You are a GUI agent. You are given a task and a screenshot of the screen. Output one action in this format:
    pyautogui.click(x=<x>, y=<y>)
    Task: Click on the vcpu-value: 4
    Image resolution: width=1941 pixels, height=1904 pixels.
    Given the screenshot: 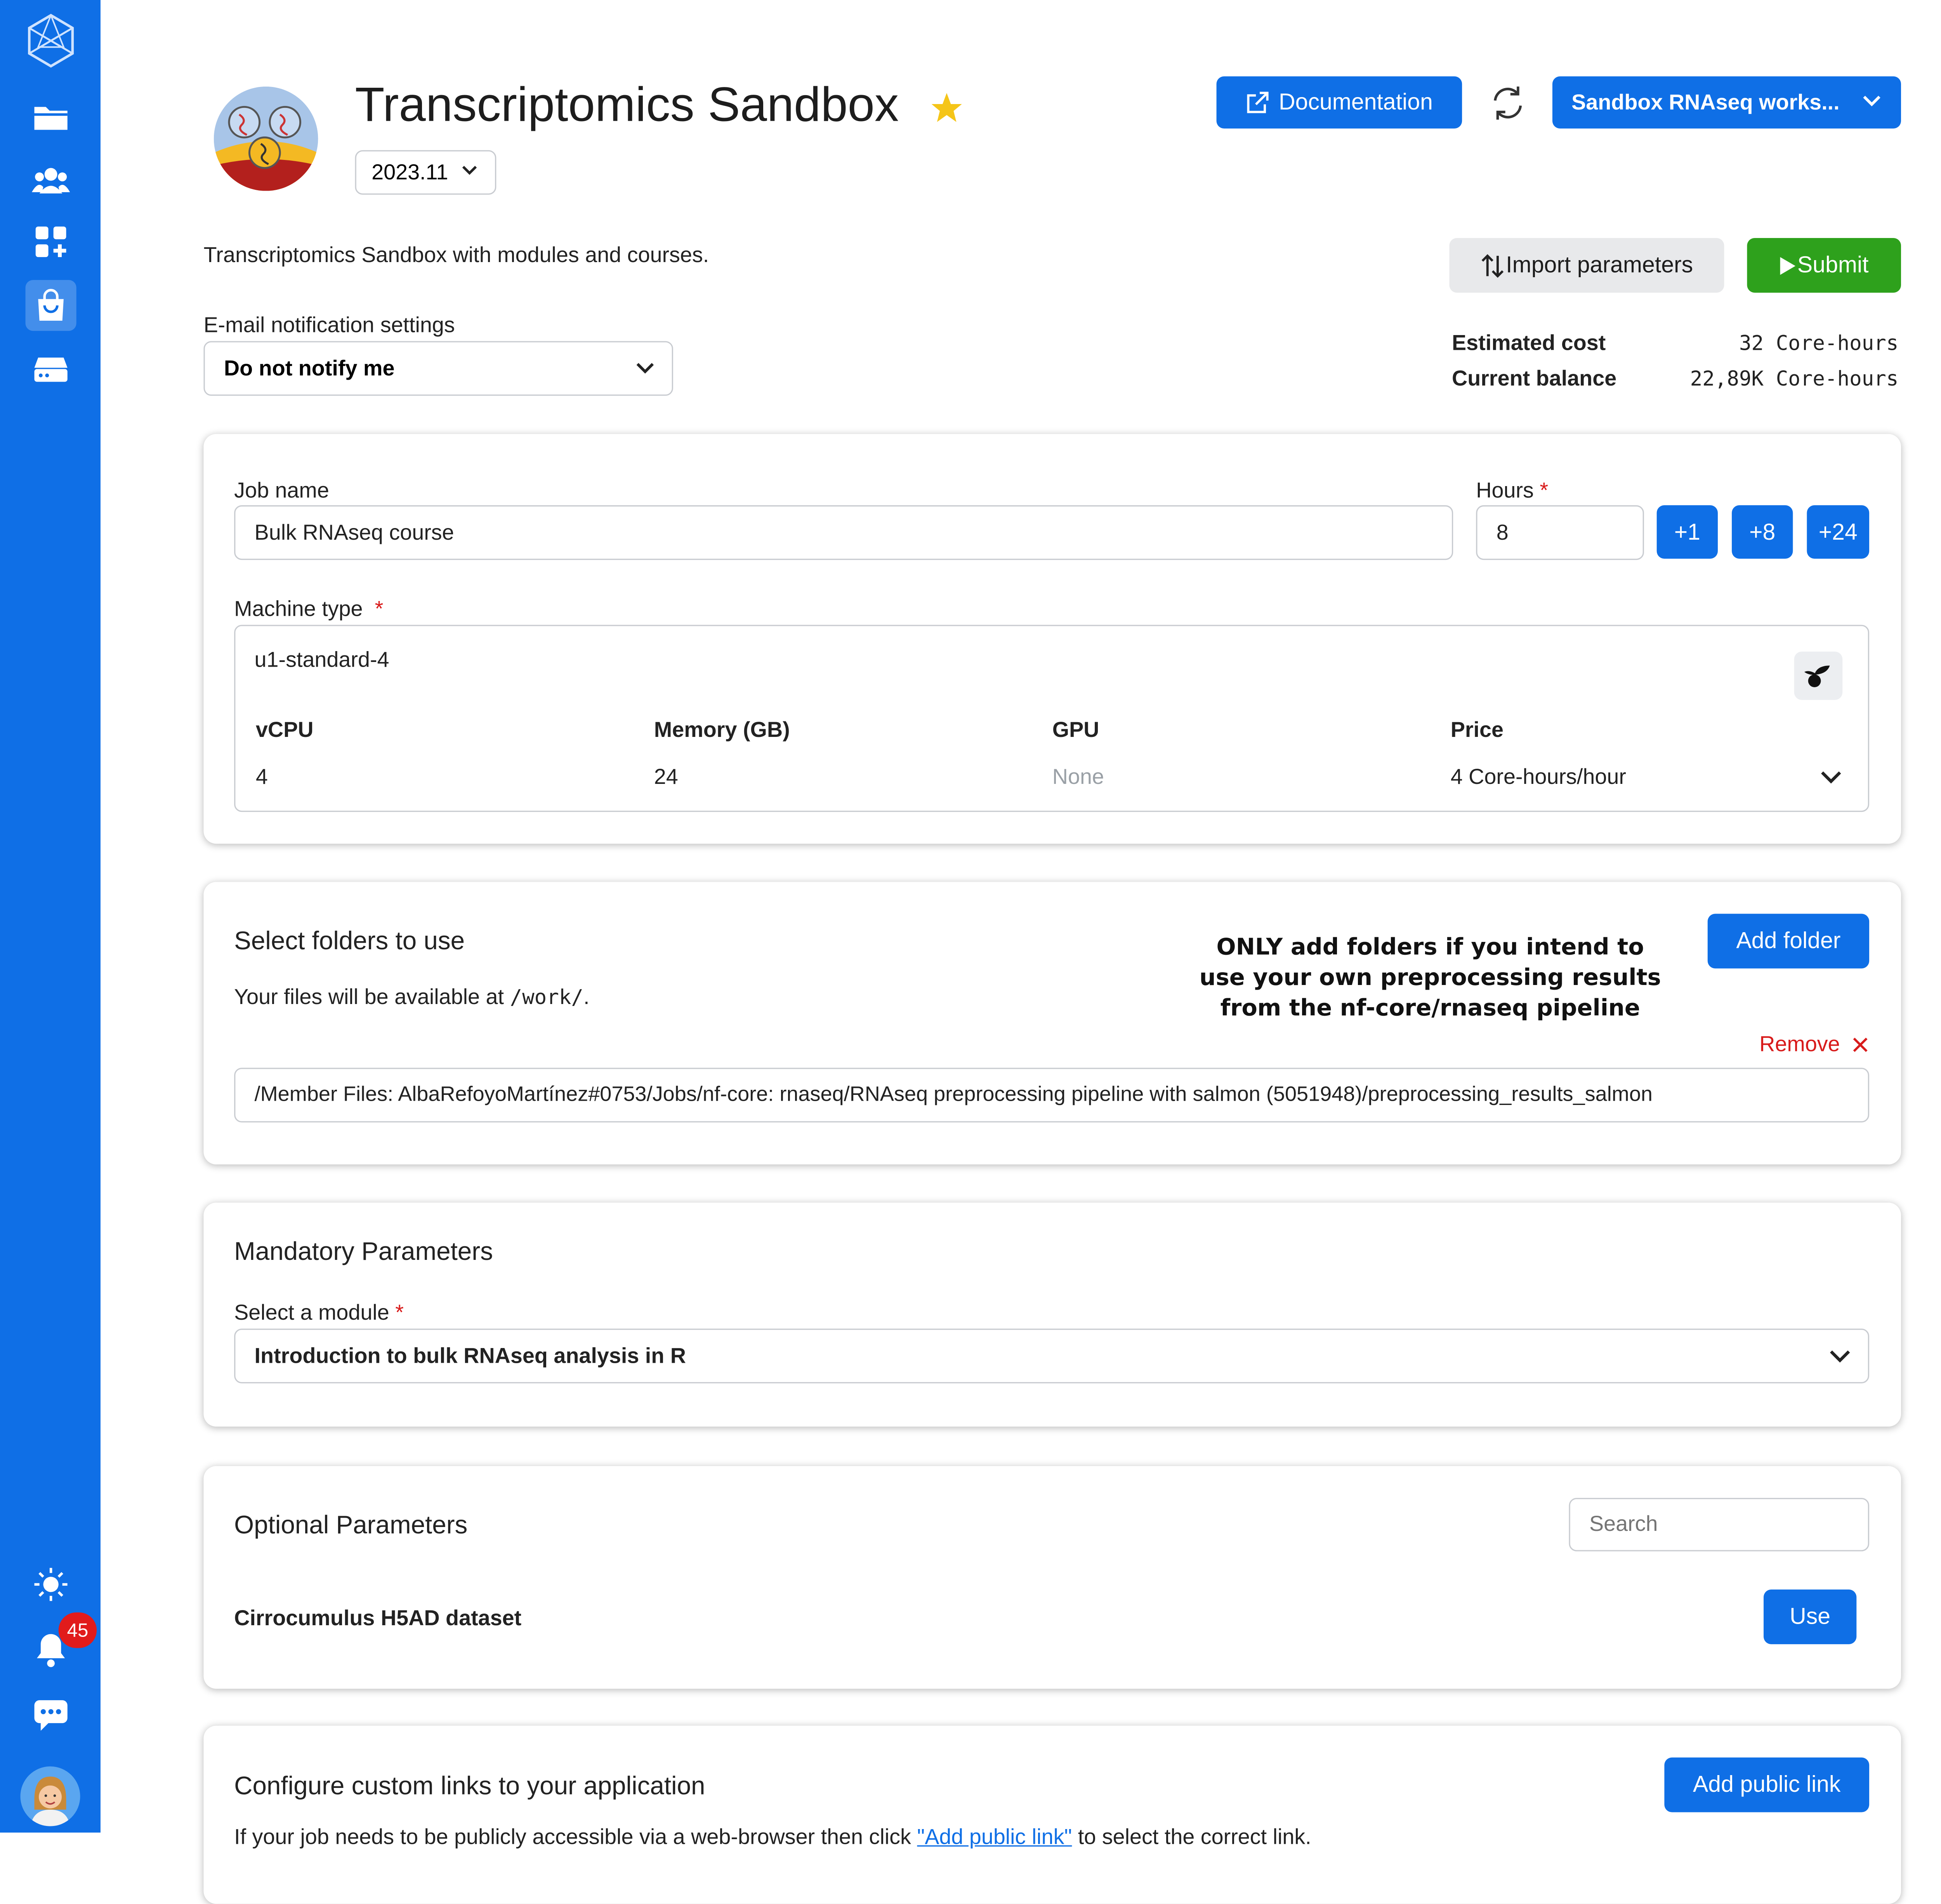 What is the action you would take?
    pyautogui.click(x=261, y=777)
    